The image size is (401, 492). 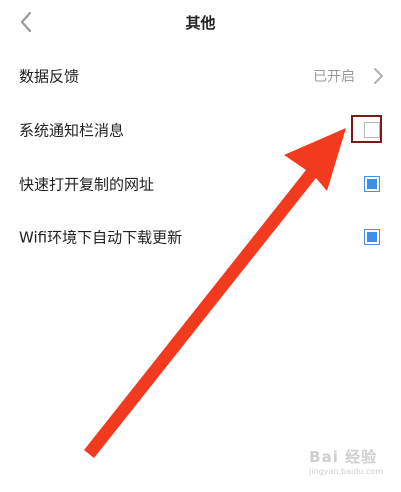 I want to click on watermark: Bai 经验 jingyan.baidu.com, so click(x=346, y=461).